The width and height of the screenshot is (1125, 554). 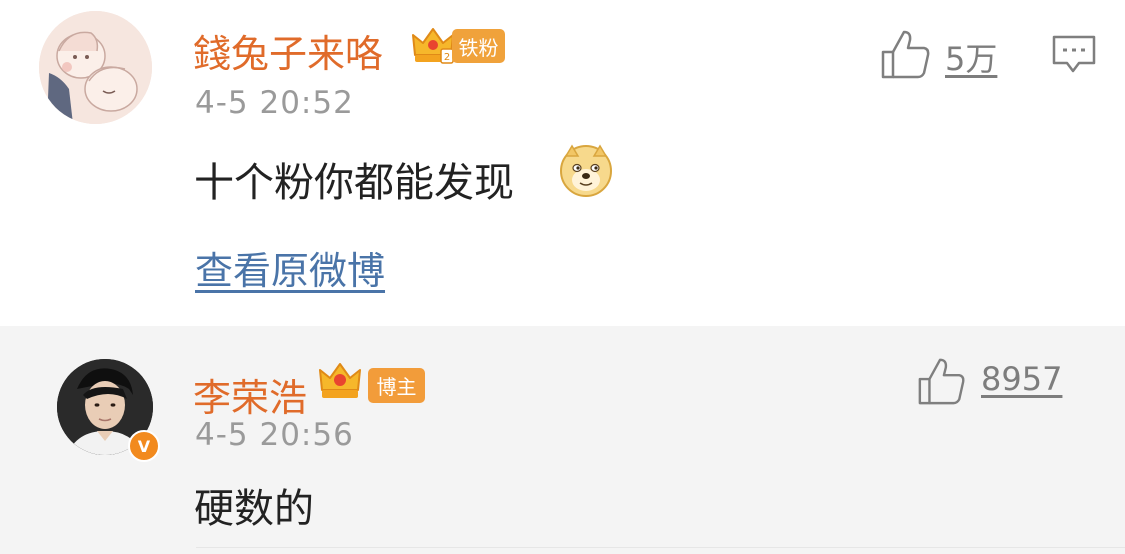 What do you see at coordinates (144, 446) in the screenshot?
I see `verified-badge-icon: V` at bounding box center [144, 446].